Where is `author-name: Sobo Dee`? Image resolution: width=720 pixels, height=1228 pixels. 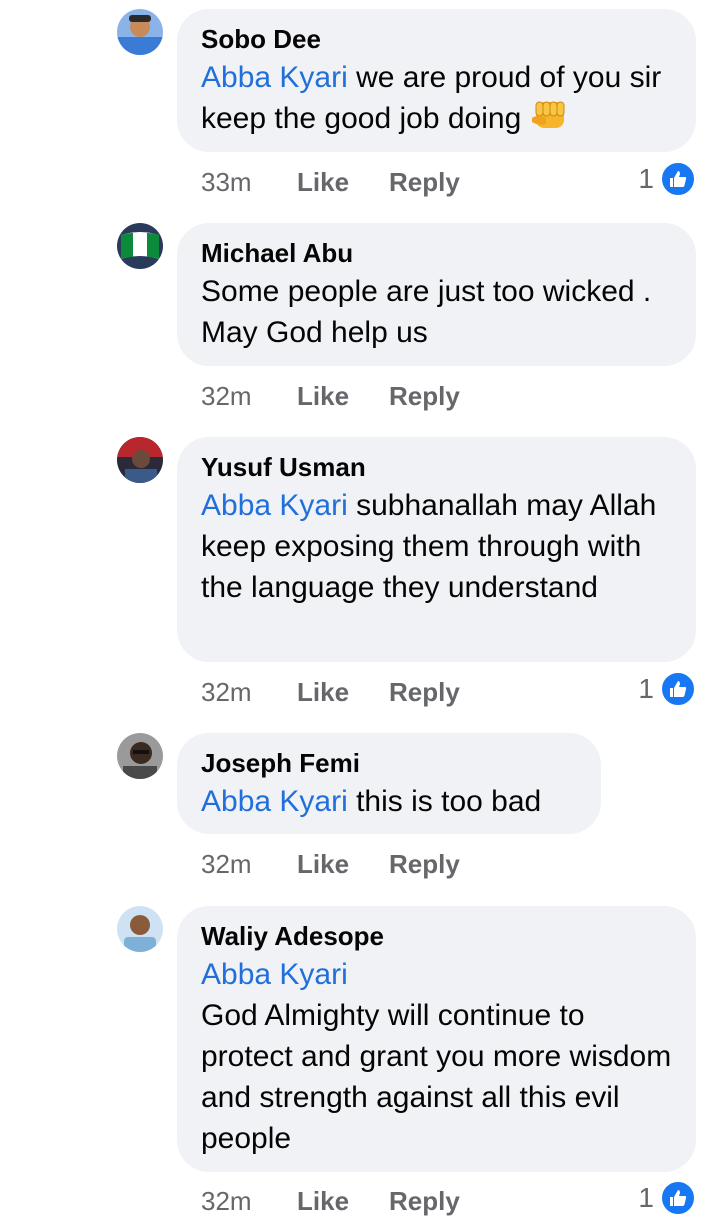
author-name: Sobo Dee is located at coordinates (436, 39).